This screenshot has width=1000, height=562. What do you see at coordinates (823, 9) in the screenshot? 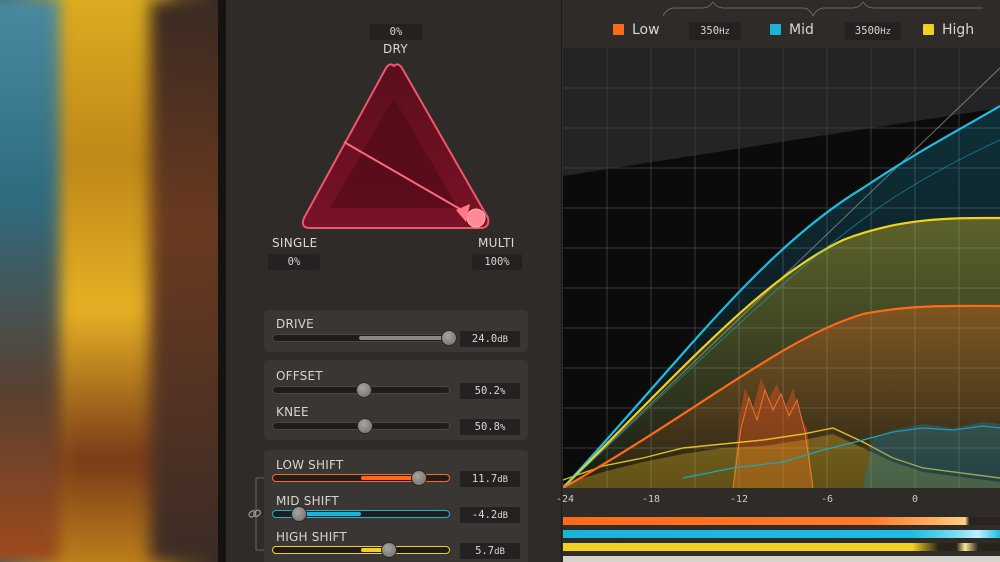
I see `crossover-brackets` at bounding box center [823, 9].